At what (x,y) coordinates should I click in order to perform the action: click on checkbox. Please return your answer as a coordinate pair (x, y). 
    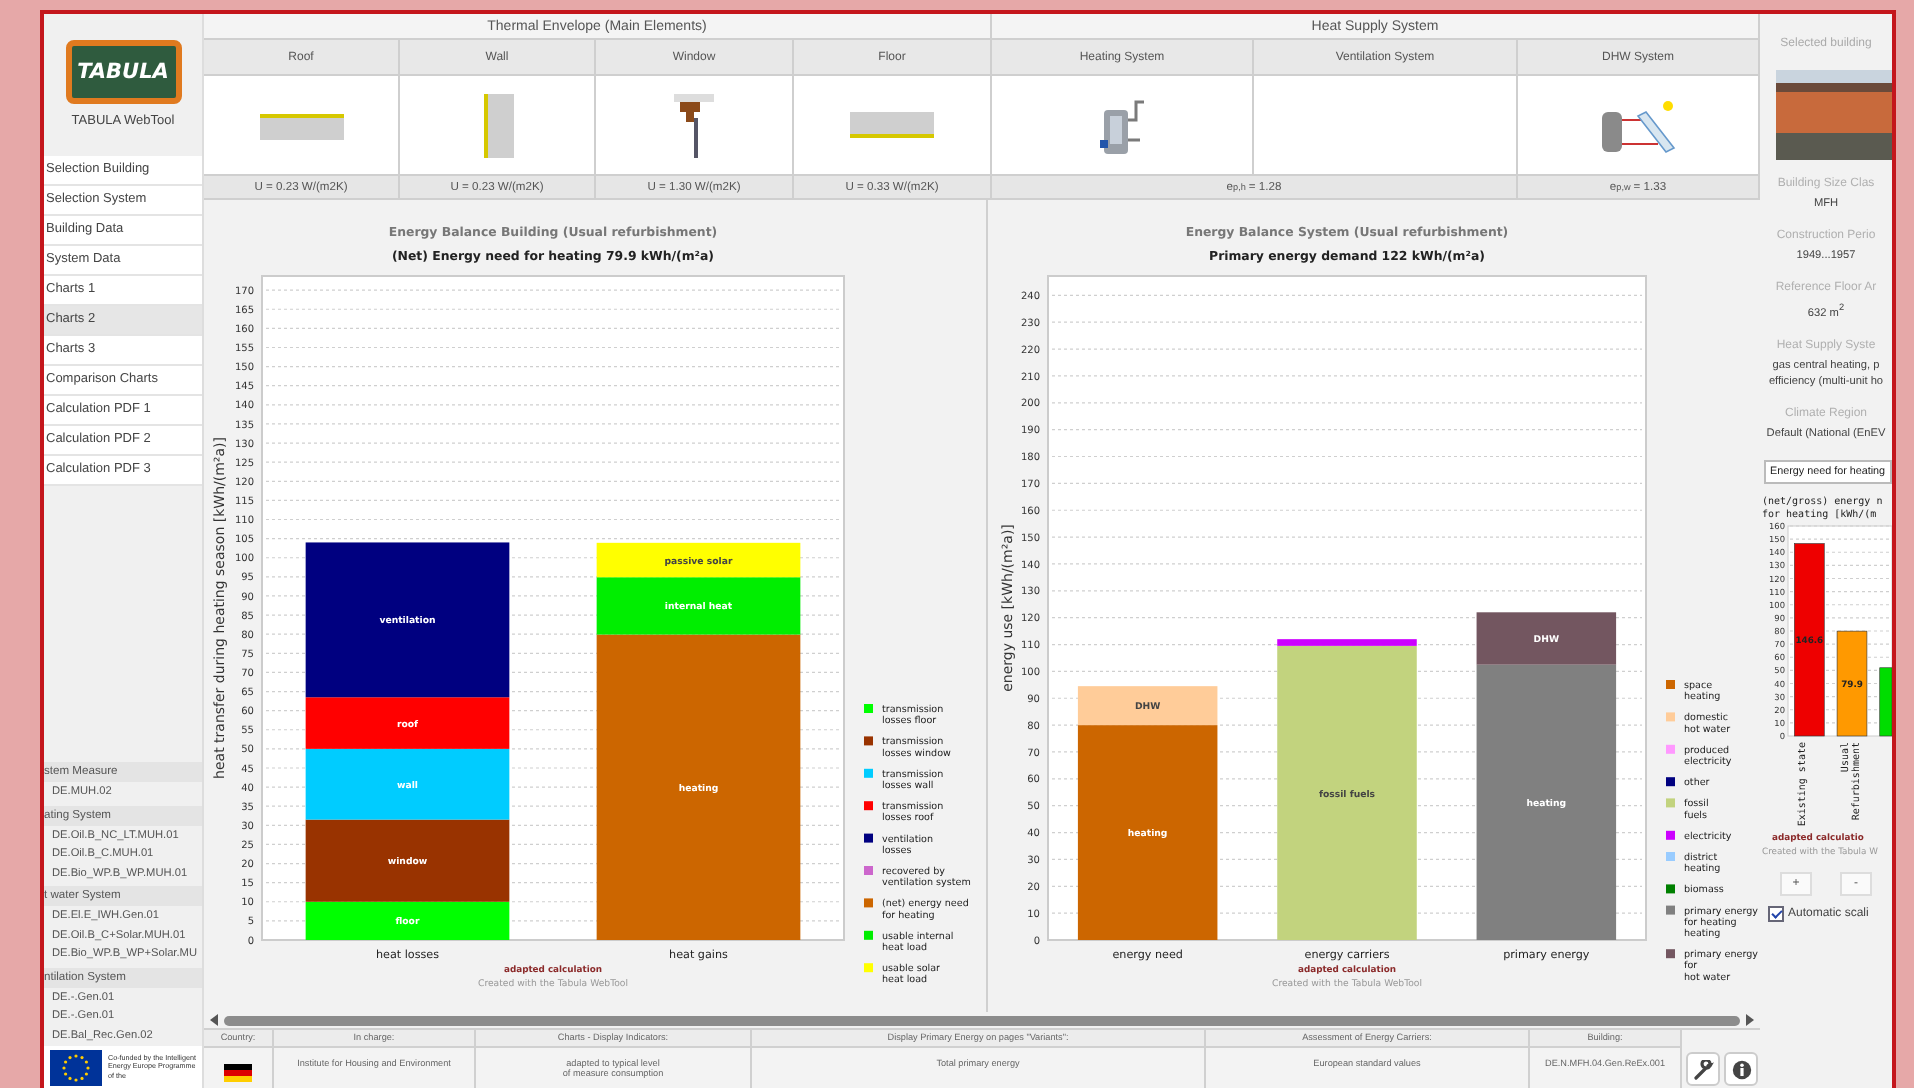
    Looking at the image, I should click on (1776, 913).